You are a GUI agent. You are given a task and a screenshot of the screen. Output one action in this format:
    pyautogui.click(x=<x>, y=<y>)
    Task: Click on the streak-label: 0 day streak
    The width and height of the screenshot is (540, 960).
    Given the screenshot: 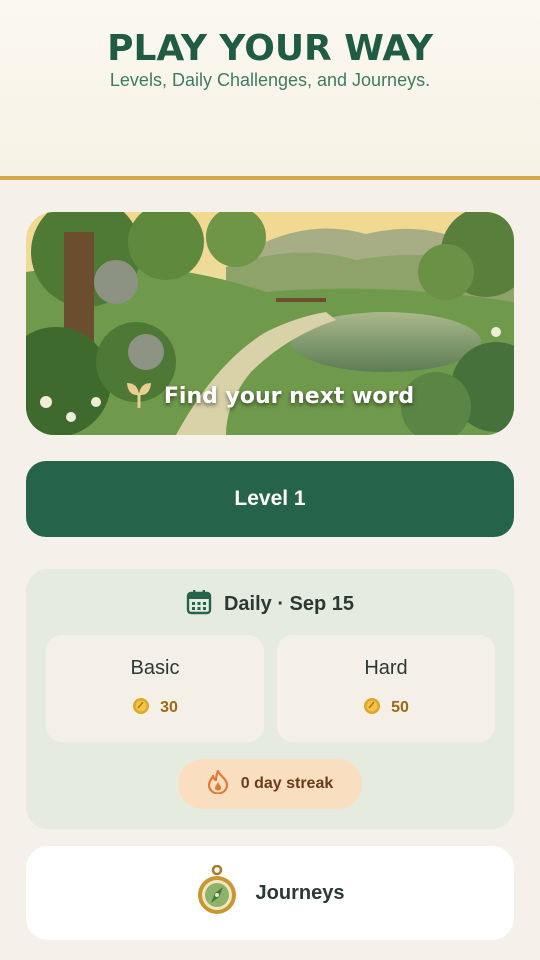 What is the action you would take?
    pyautogui.click(x=287, y=783)
    